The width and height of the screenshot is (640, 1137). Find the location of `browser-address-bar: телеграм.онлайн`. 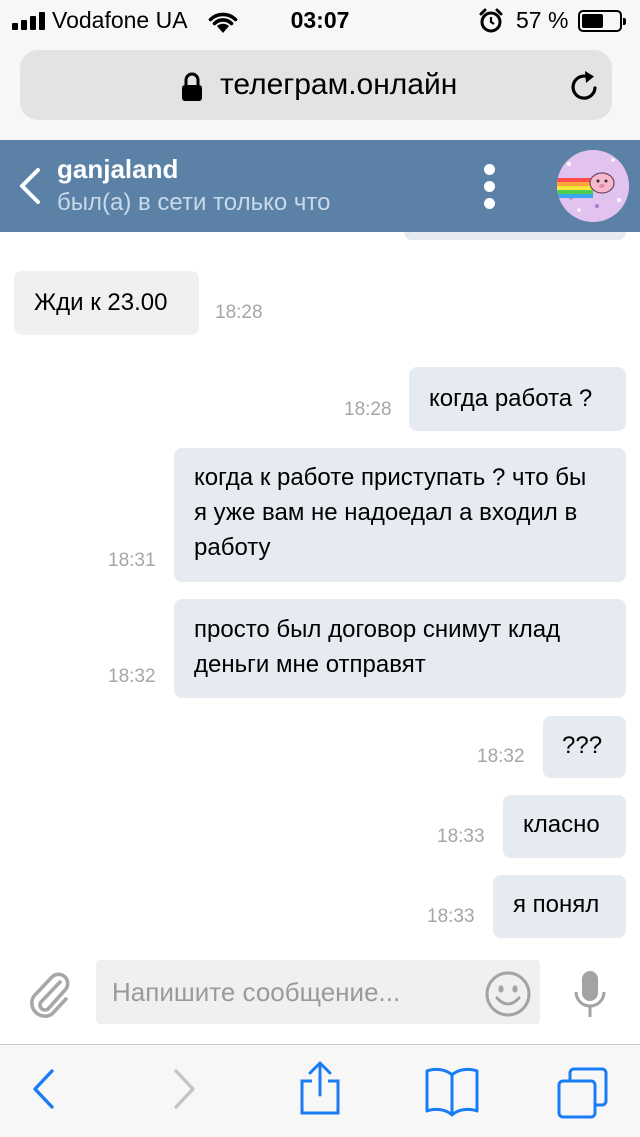

browser-address-bar: телеграм.онлайн is located at coordinates (320, 91).